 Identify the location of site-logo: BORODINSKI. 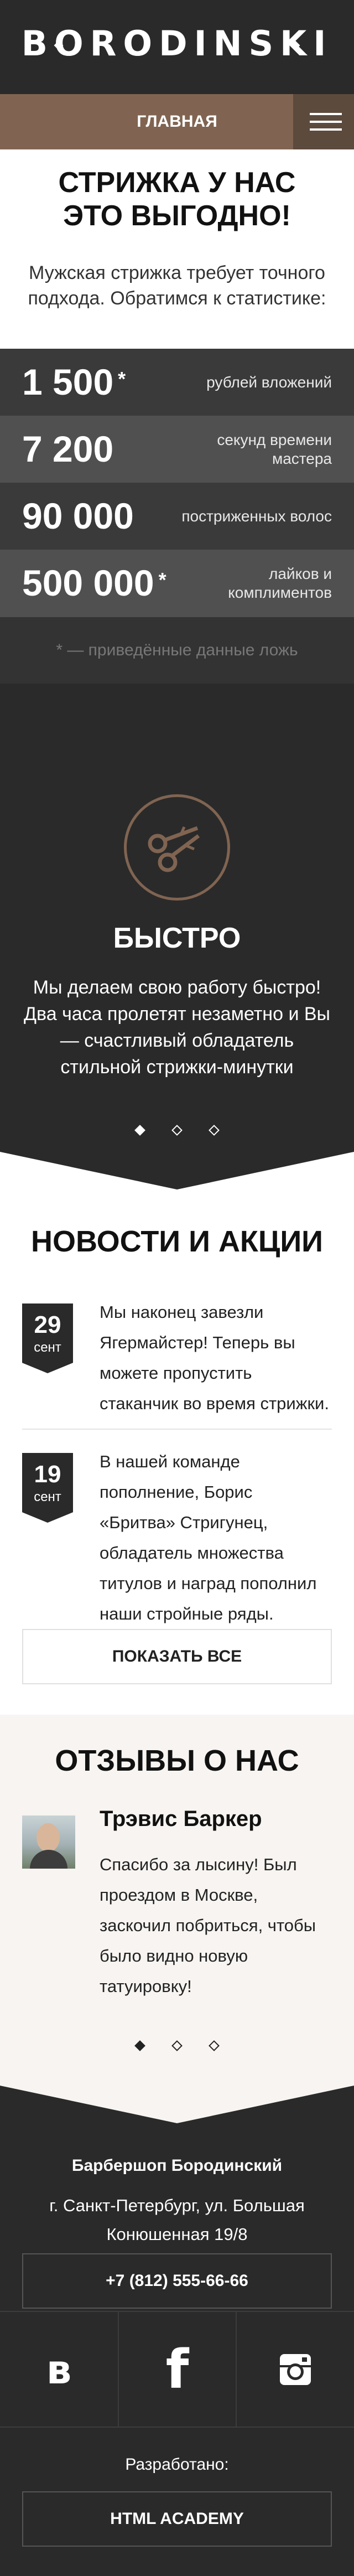
(177, 43).